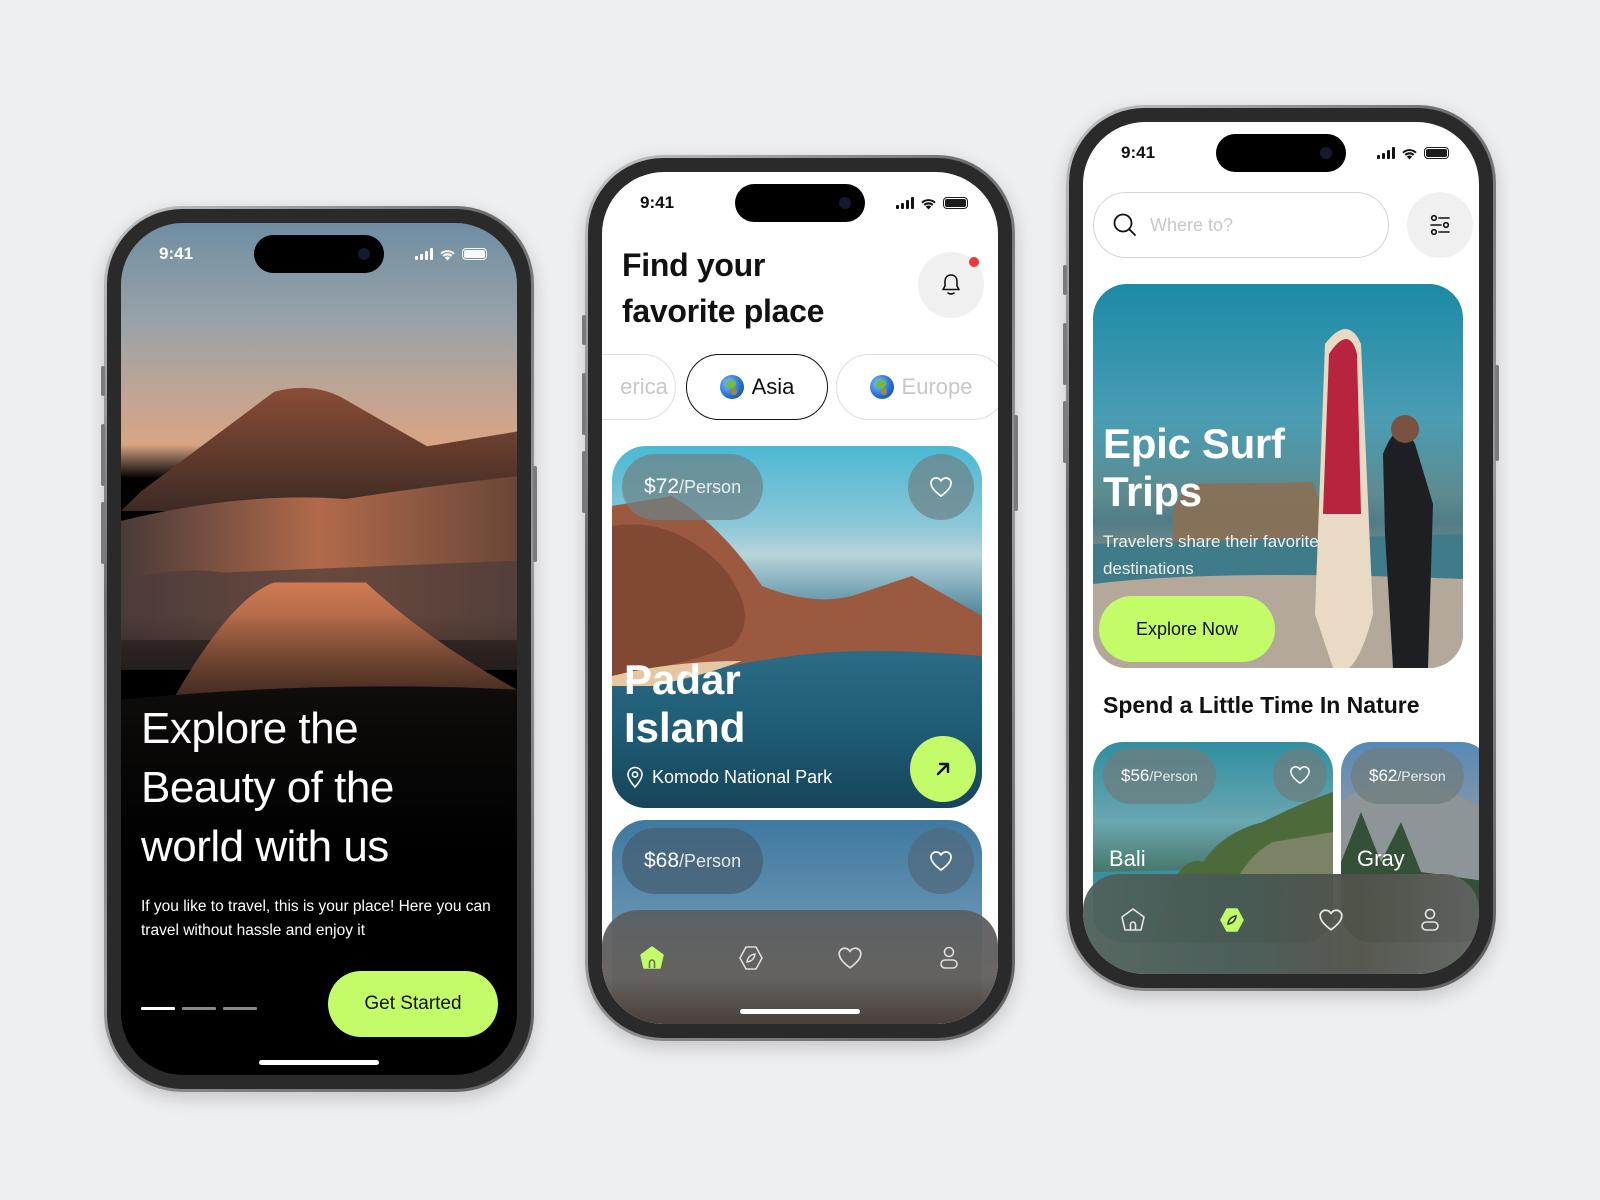 The width and height of the screenshot is (1600, 1200). I want to click on filter-button, so click(1440, 225).